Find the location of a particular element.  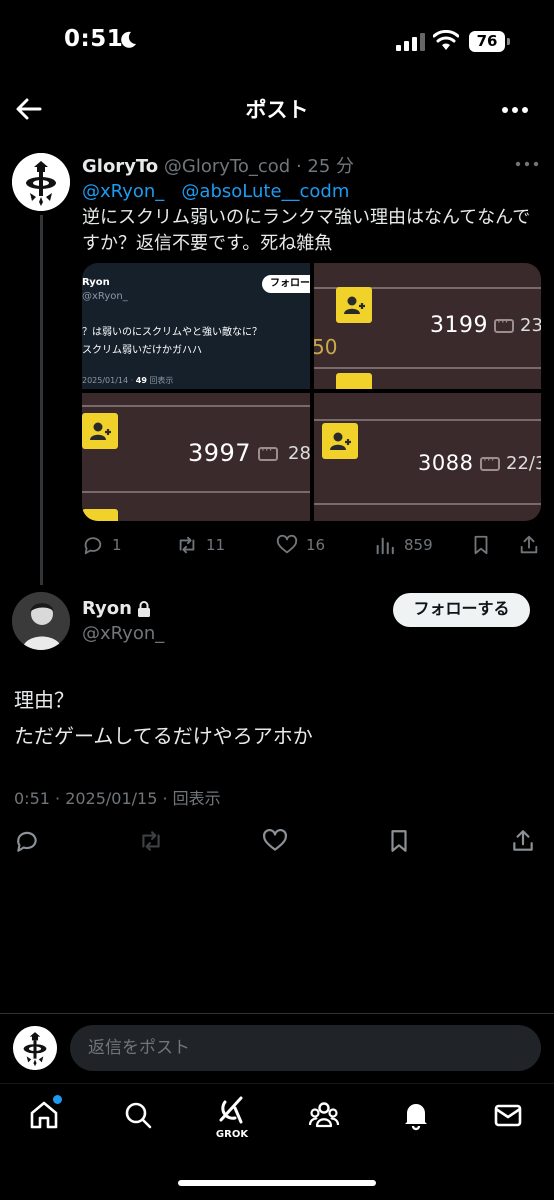

battery-icon: 76 is located at coordinates (489, 41).